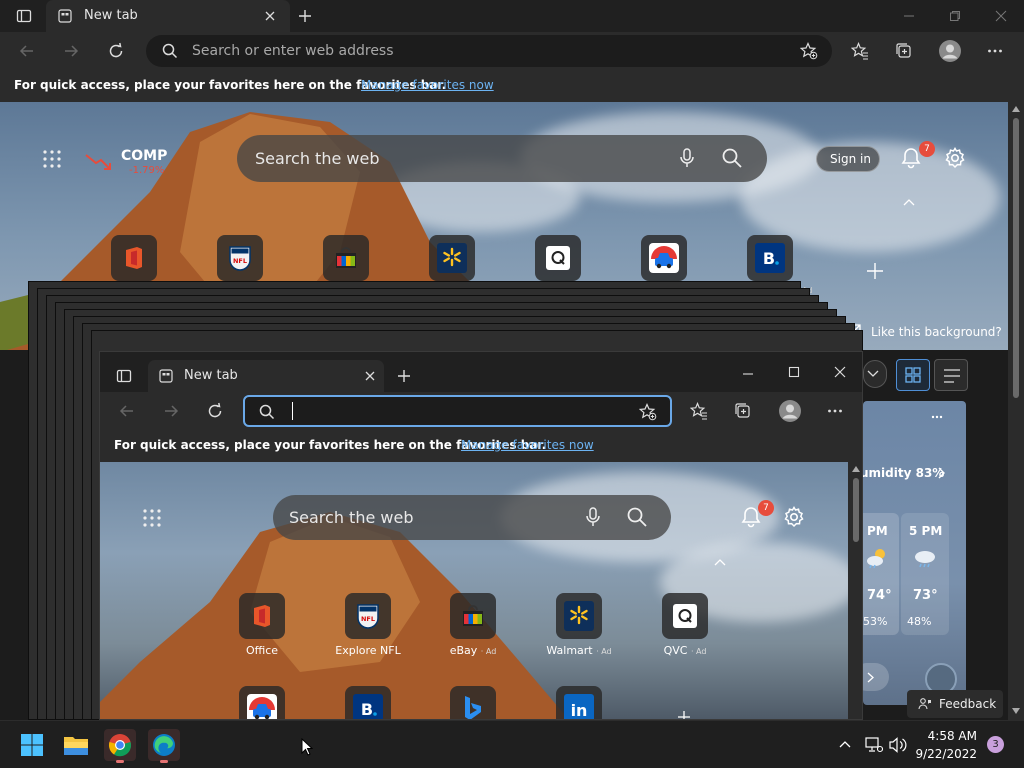  Describe the element at coordinates (845, 744) in the screenshot. I see `show-hidden-icons-chevron-icon` at that location.